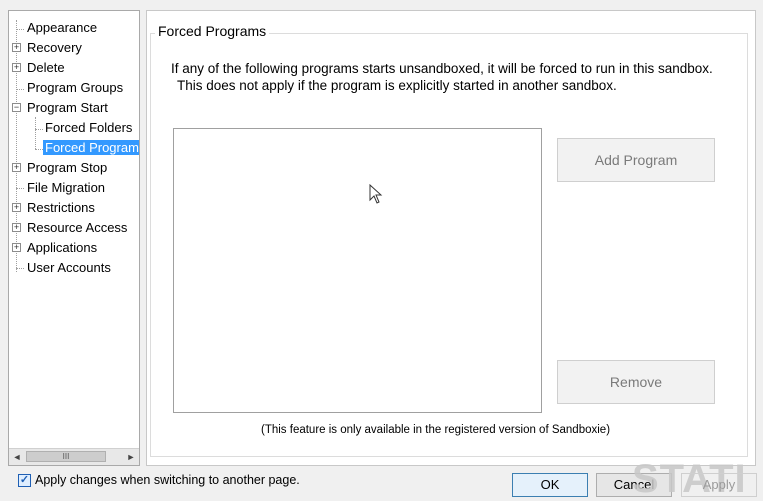 This screenshot has width=763, height=501. What do you see at coordinates (16, 107) in the screenshot?
I see `collapse-icon: −` at bounding box center [16, 107].